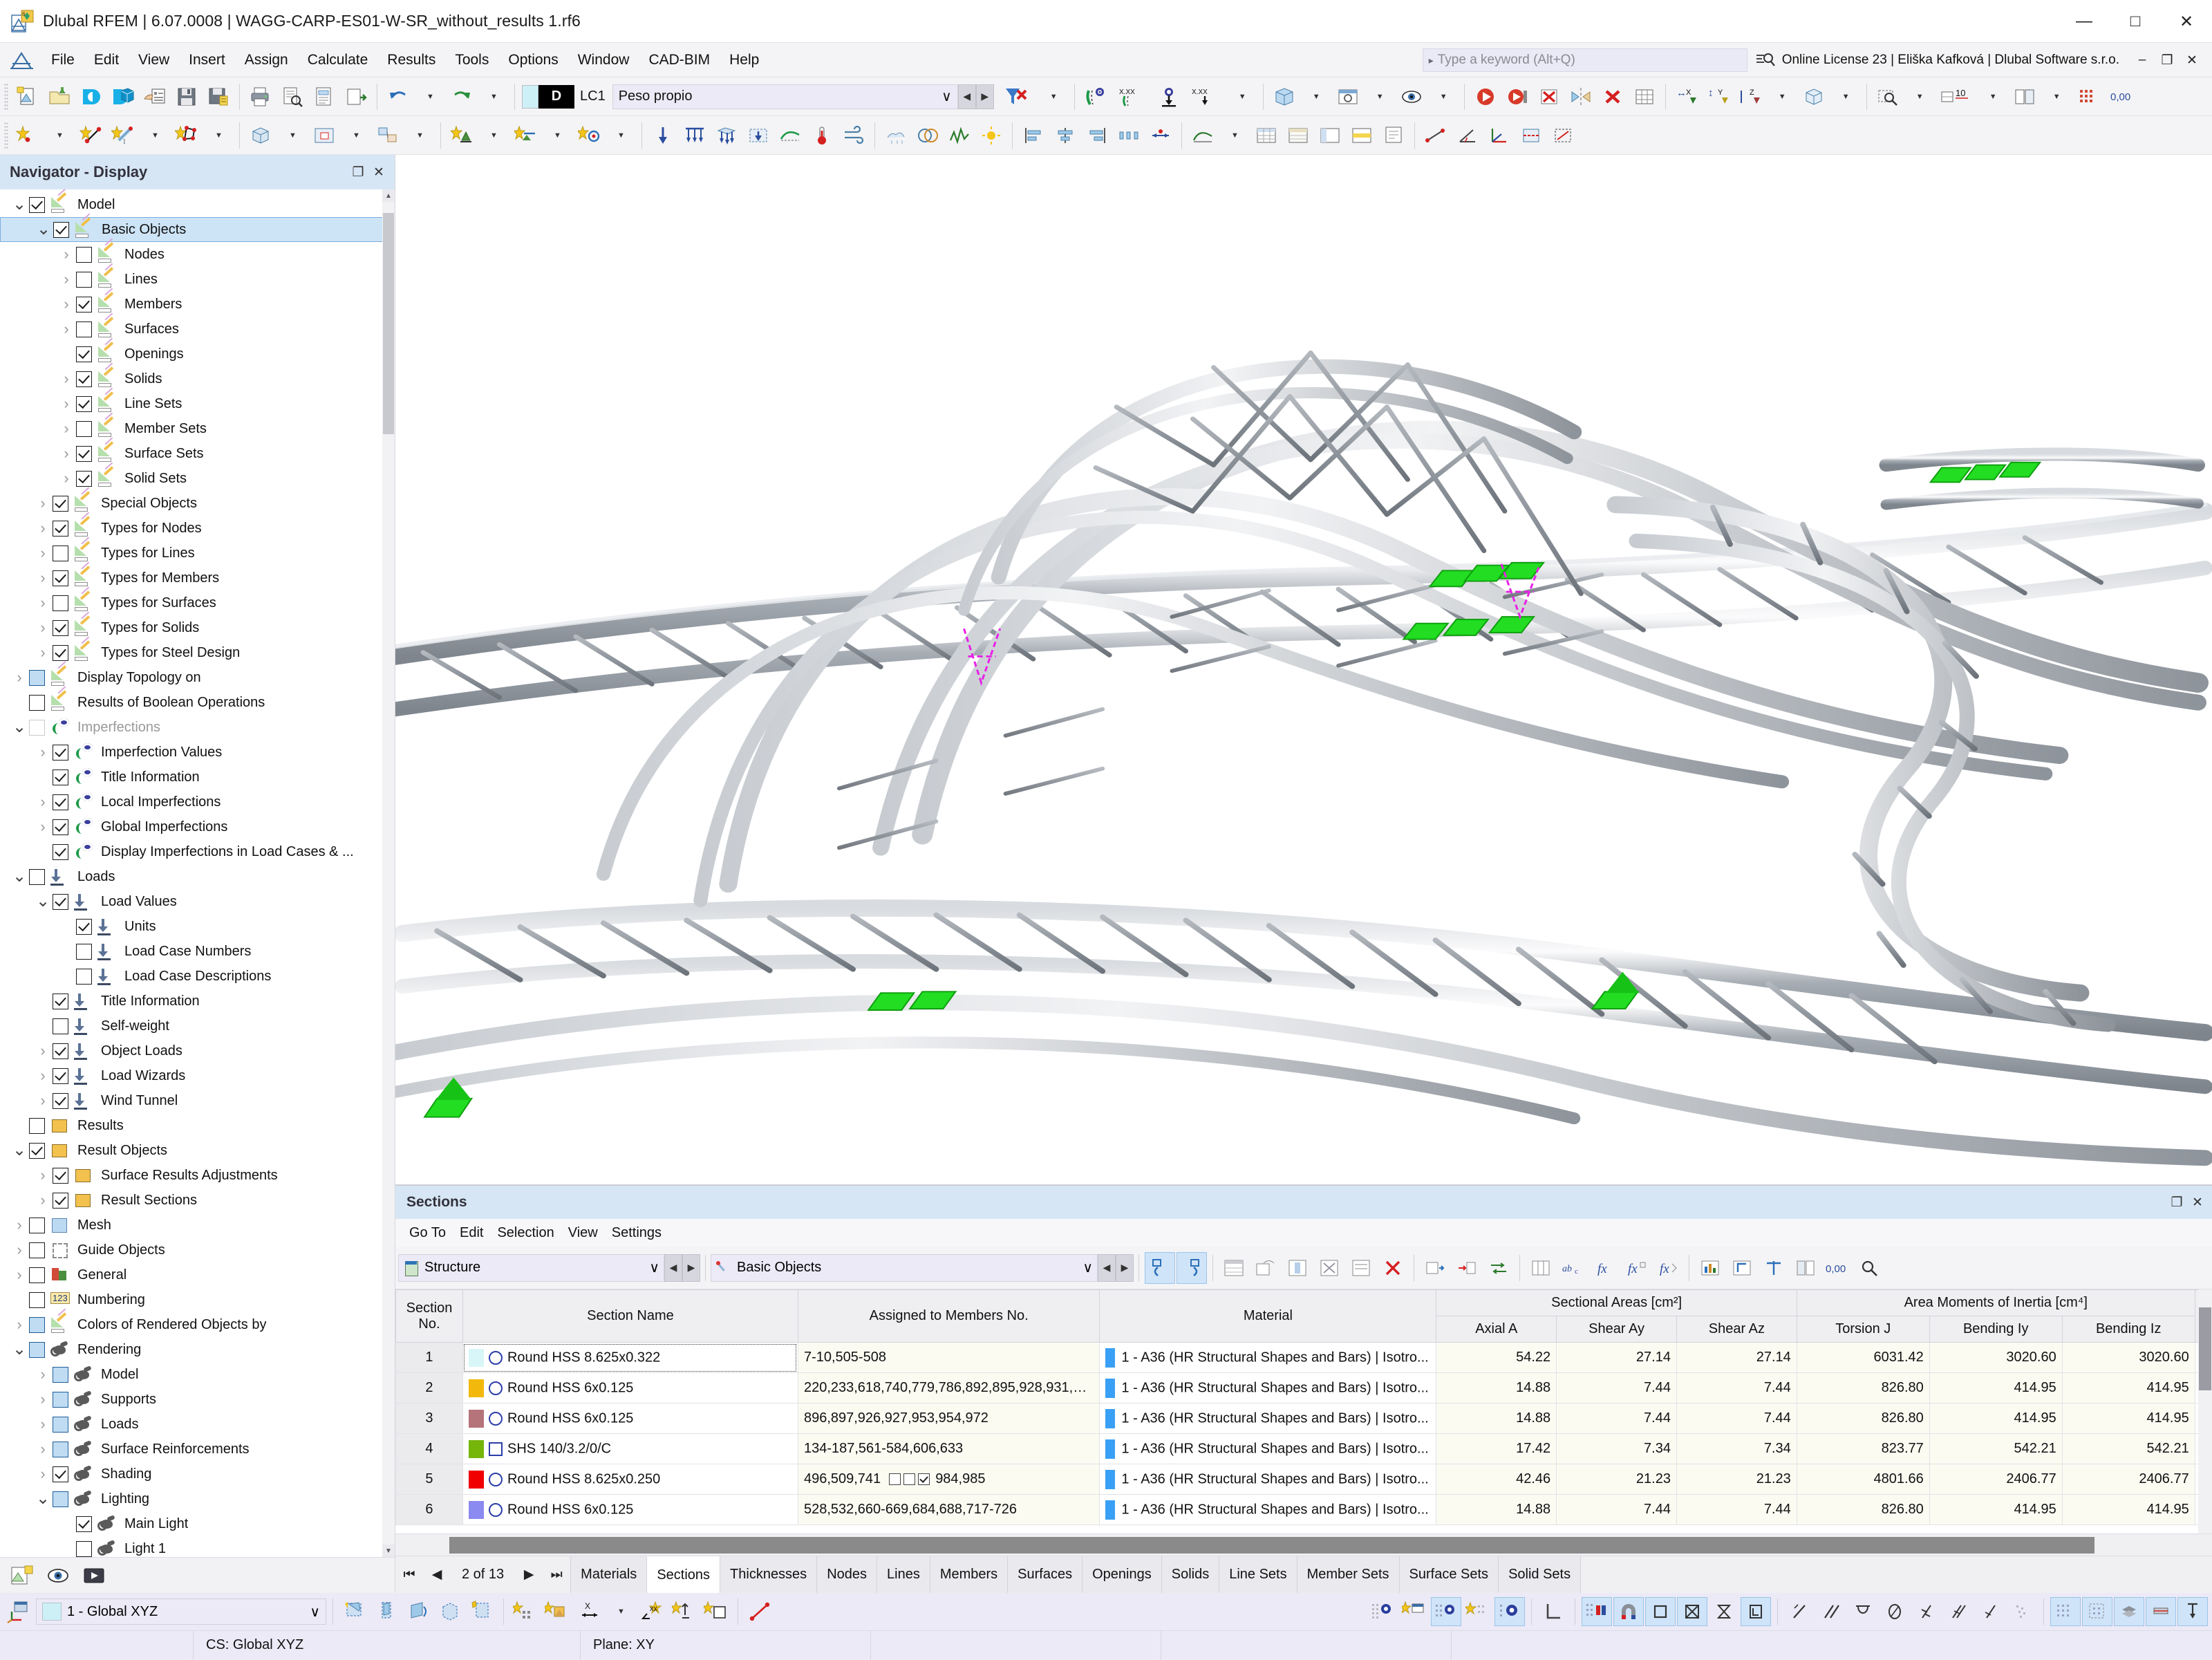 This screenshot has height=1660, width=2212. What do you see at coordinates (1298, 135) in the screenshot?
I see `table-results-2-button` at bounding box center [1298, 135].